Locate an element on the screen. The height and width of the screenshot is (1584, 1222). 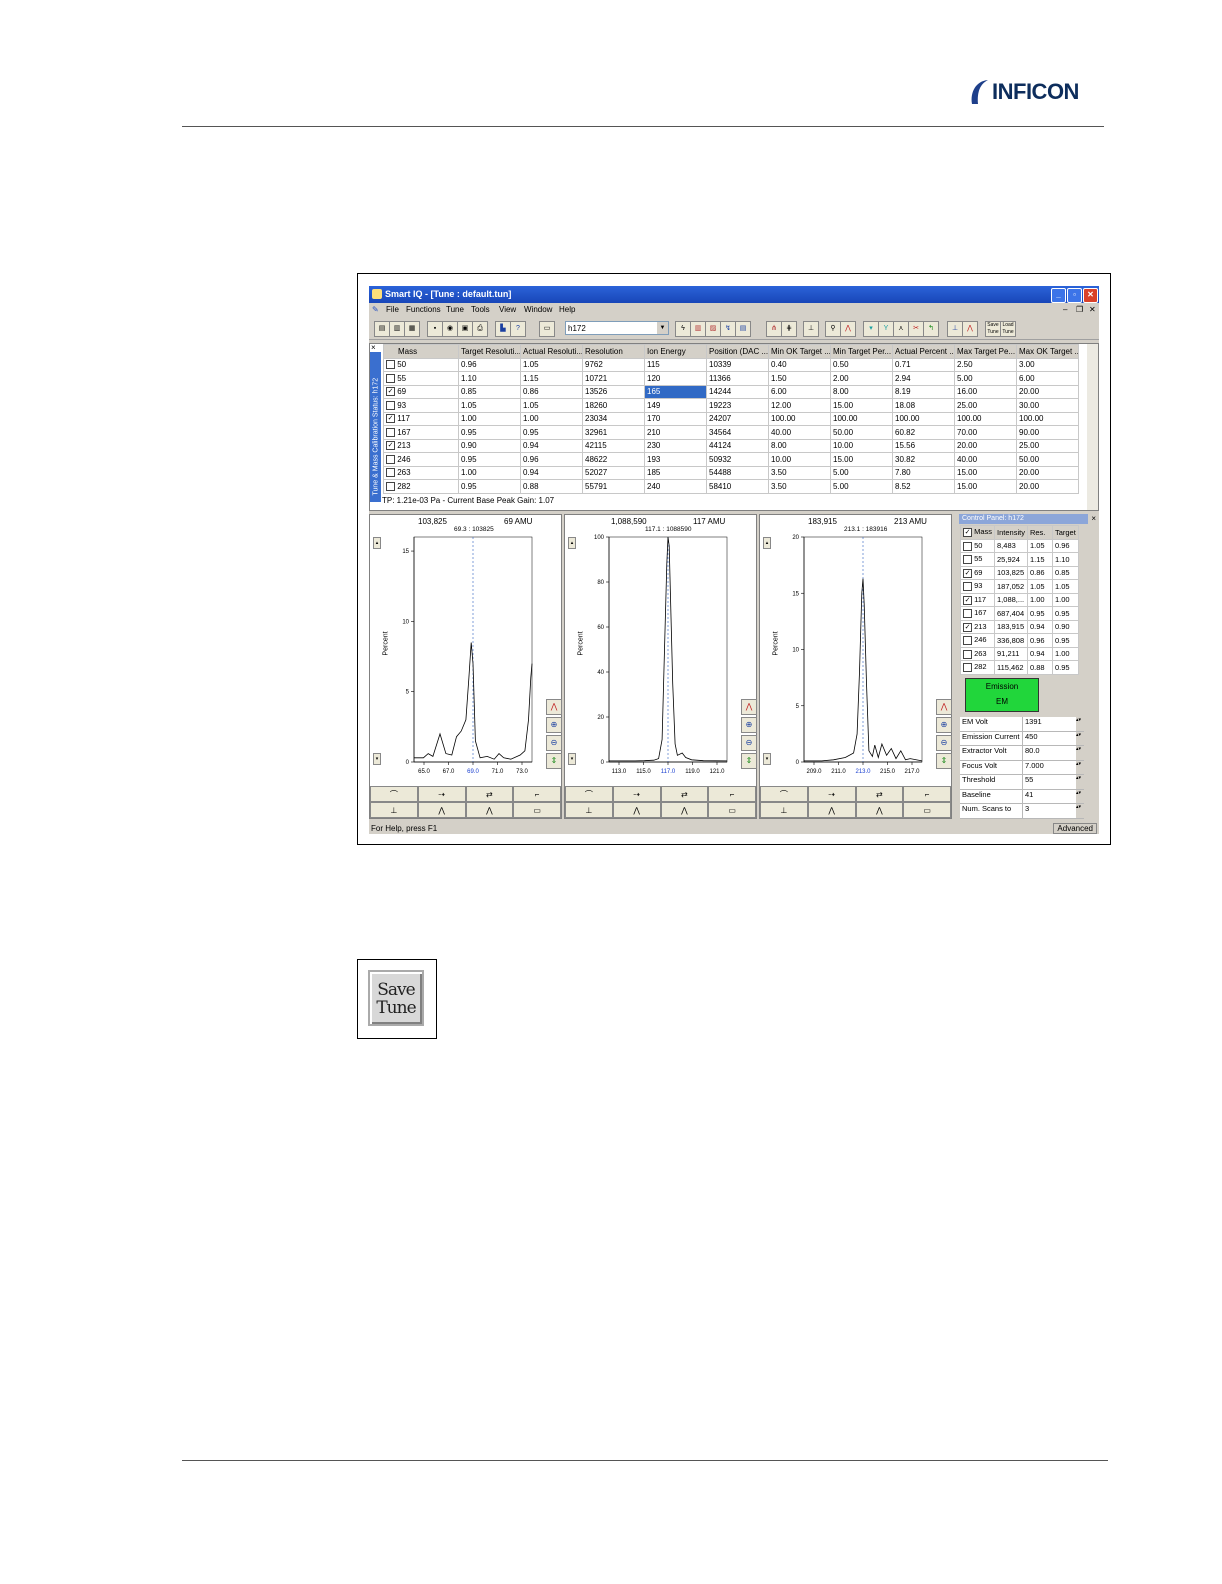
table-cell: 15.00 is located at coordinates (861, 459).